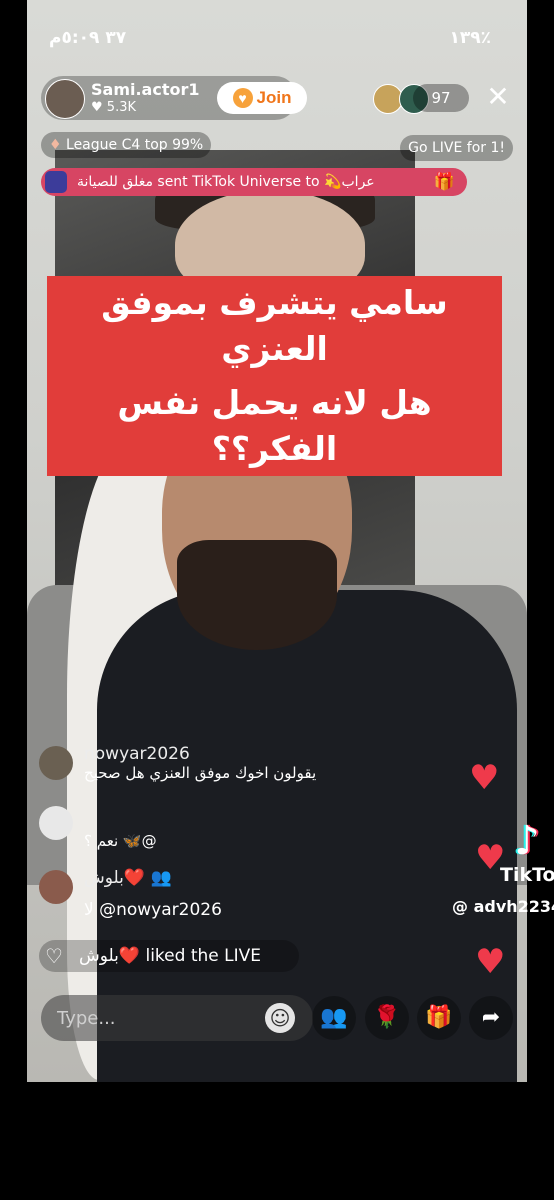  Describe the element at coordinates (88, 38) in the screenshot. I see `status-time: ٣٧ ٥:٠٩م` at that location.